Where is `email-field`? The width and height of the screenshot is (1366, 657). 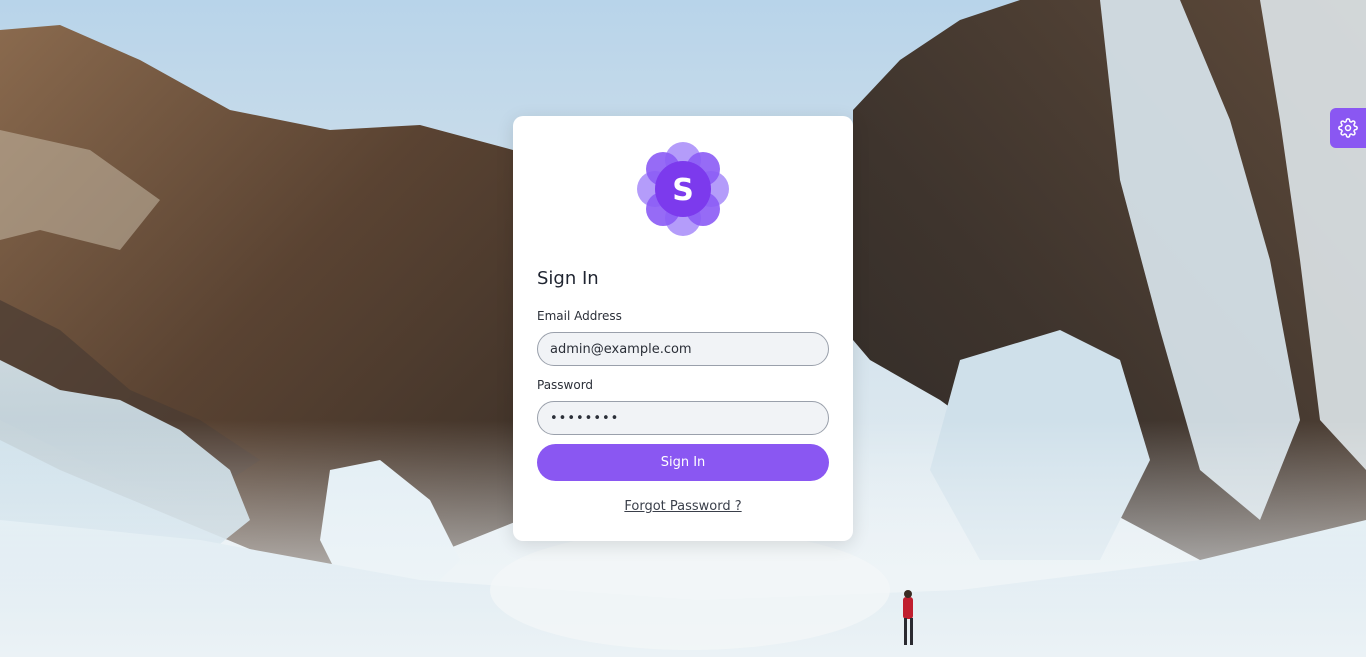
email-field is located at coordinates (683, 349).